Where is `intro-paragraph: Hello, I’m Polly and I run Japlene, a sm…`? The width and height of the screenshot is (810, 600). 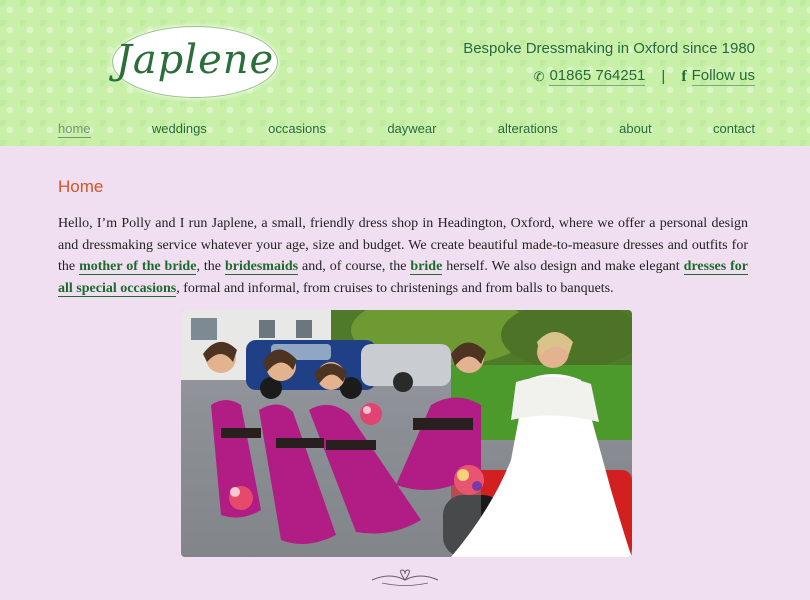
intro-paragraph: Hello, I’m Polly and I run Japlene, a sm… is located at coordinates (403, 256).